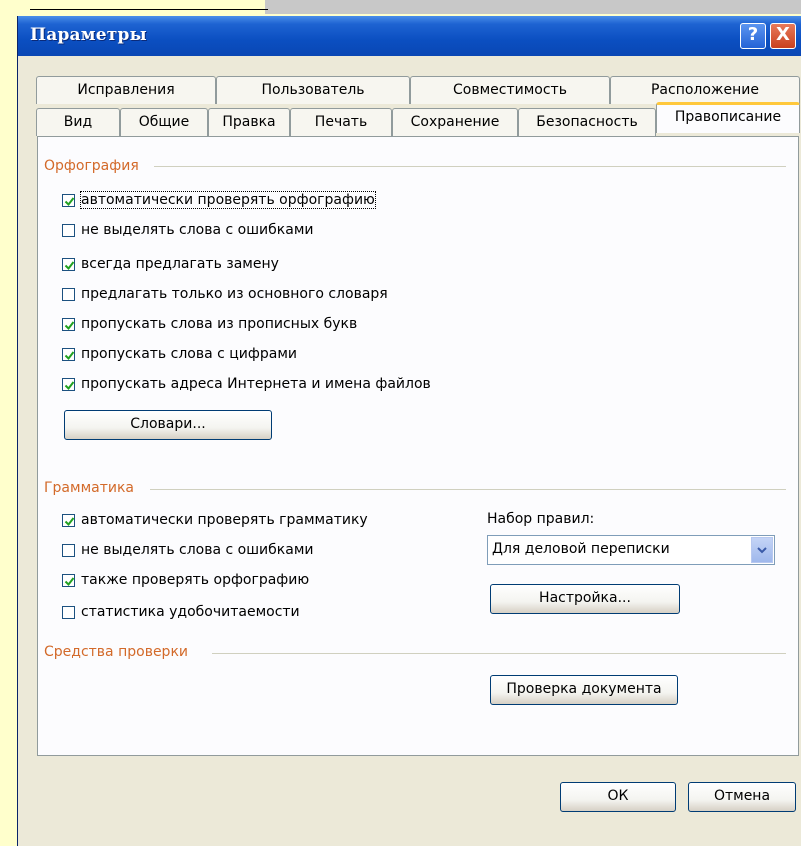 The image size is (801, 846). I want to click on tab-layout: Расположение, so click(705, 90).